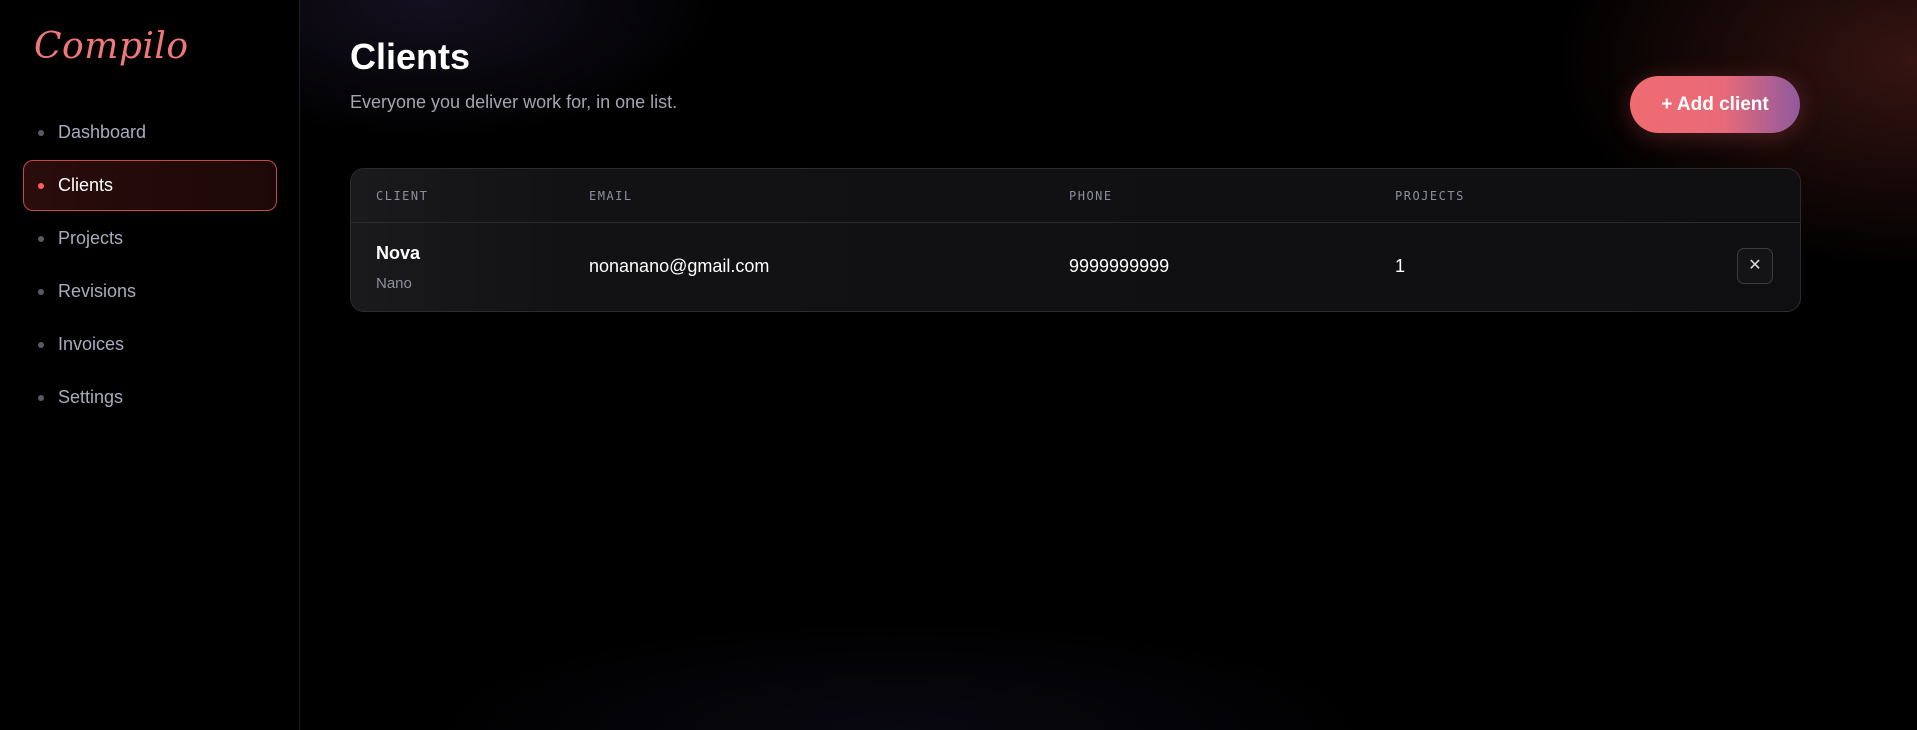  What do you see at coordinates (111, 46) in the screenshot?
I see `app-logo: Compilo` at bounding box center [111, 46].